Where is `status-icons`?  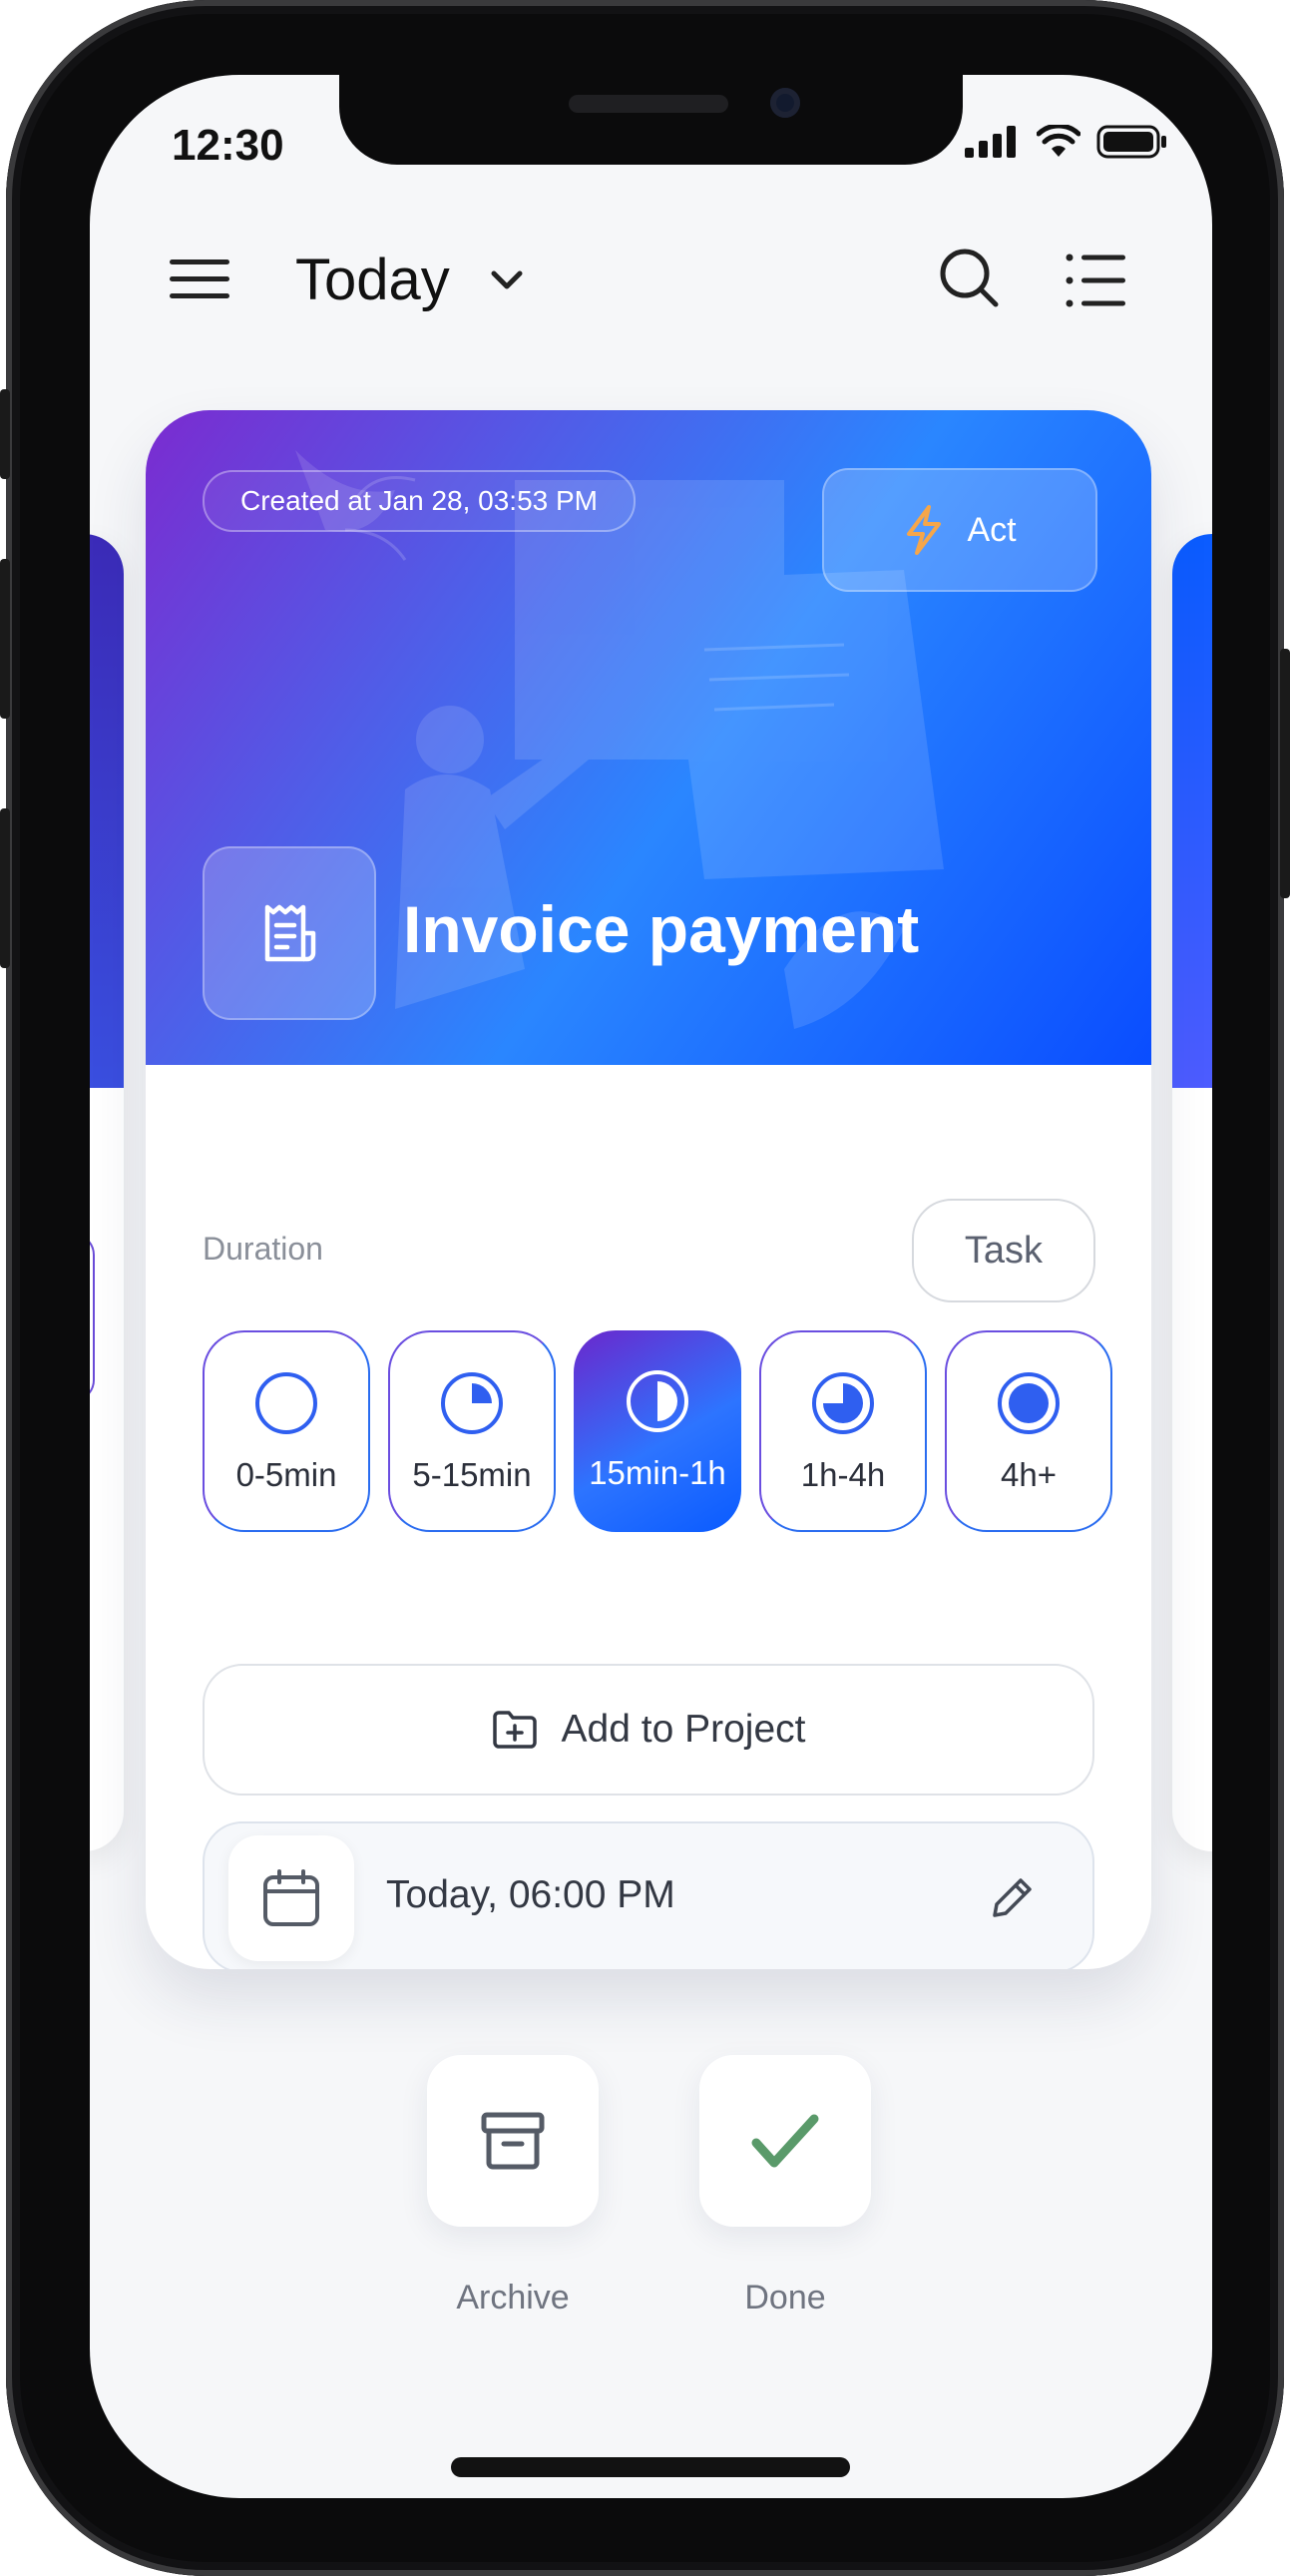
status-icons is located at coordinates (1066, 142).